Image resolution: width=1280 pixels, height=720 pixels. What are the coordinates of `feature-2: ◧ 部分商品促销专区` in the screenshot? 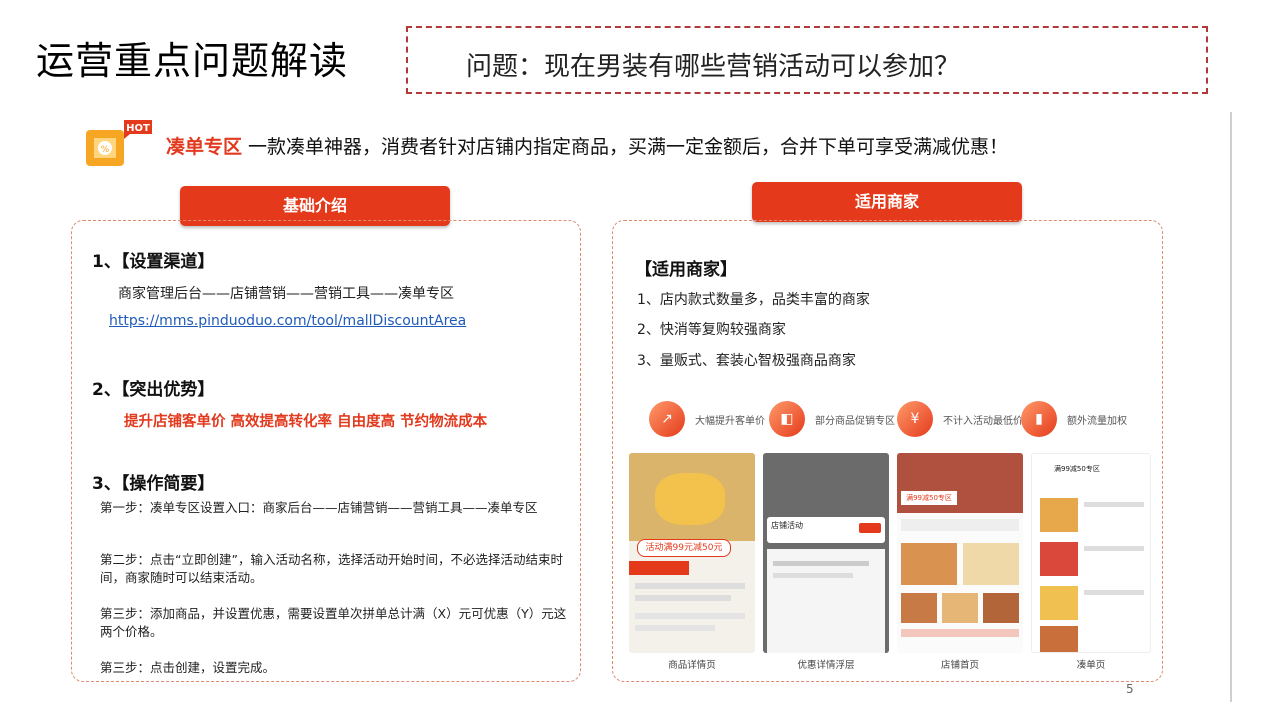 It's located at (832, 419).